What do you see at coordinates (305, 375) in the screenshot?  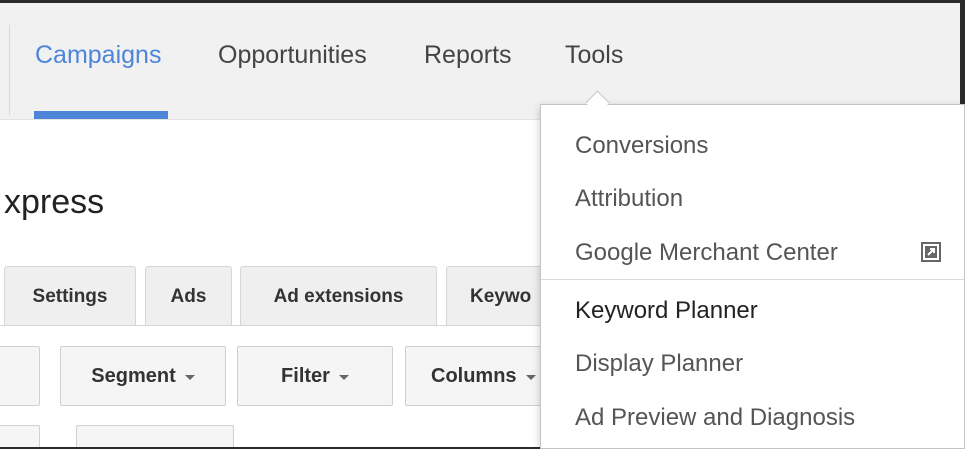 I see `filter-label: Filter` at bounding box center [305, 375].